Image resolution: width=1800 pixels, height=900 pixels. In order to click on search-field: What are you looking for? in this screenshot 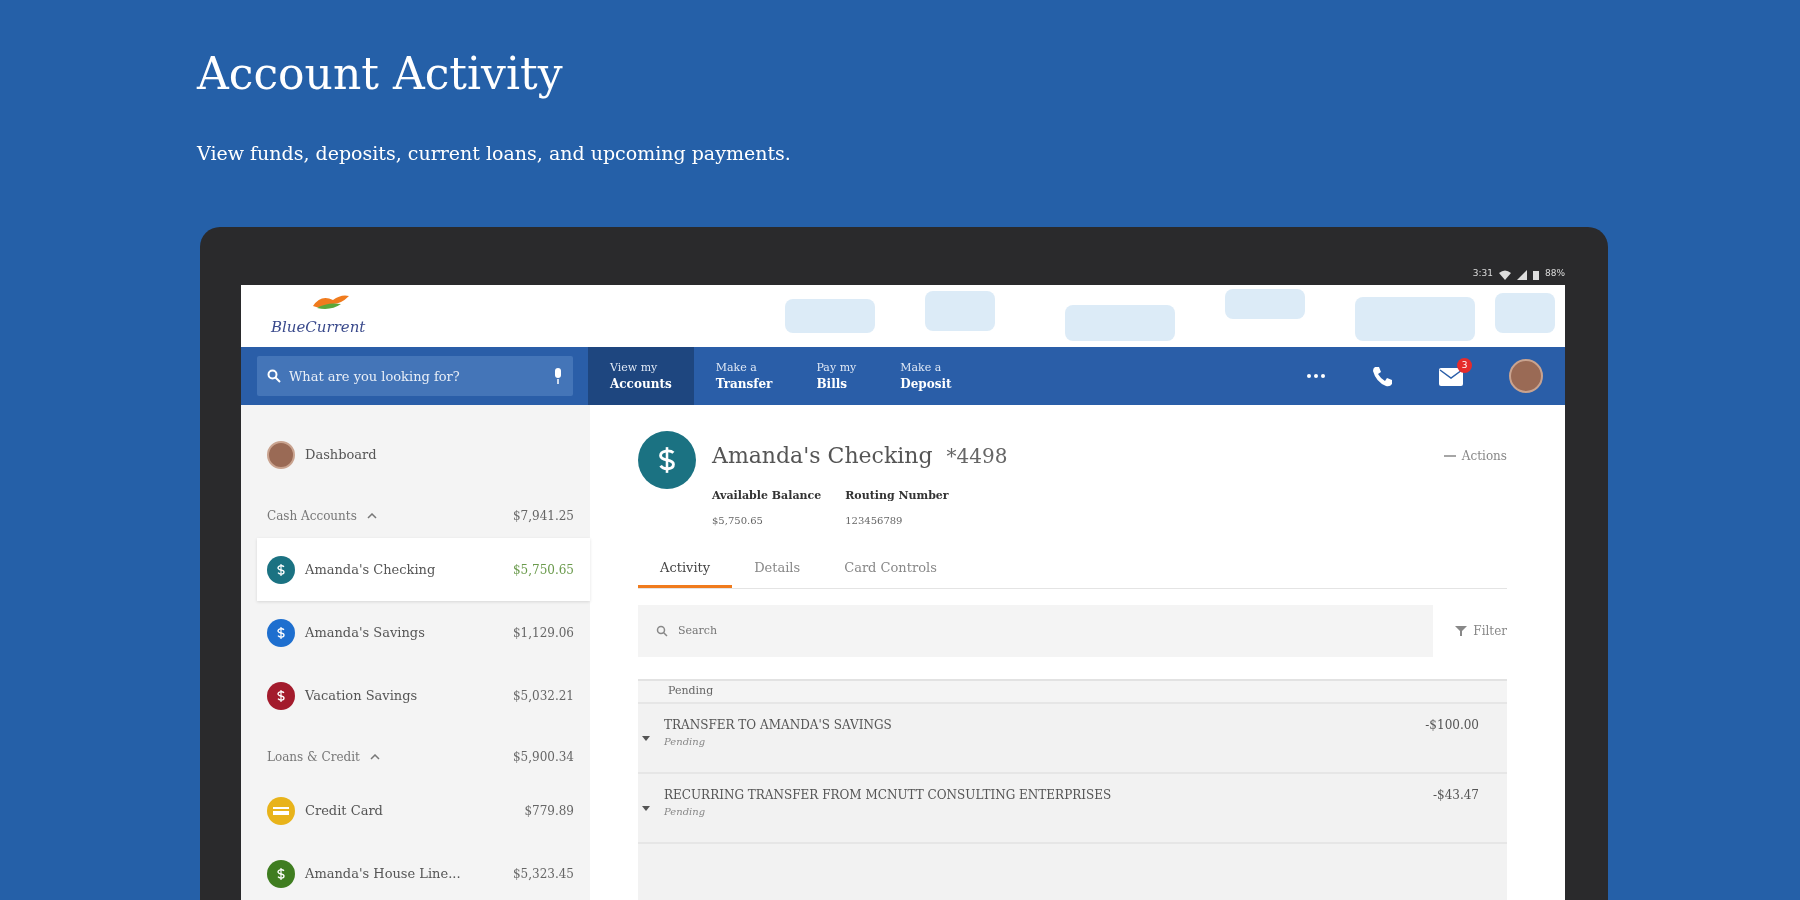, I will do `click(415, 376)`.